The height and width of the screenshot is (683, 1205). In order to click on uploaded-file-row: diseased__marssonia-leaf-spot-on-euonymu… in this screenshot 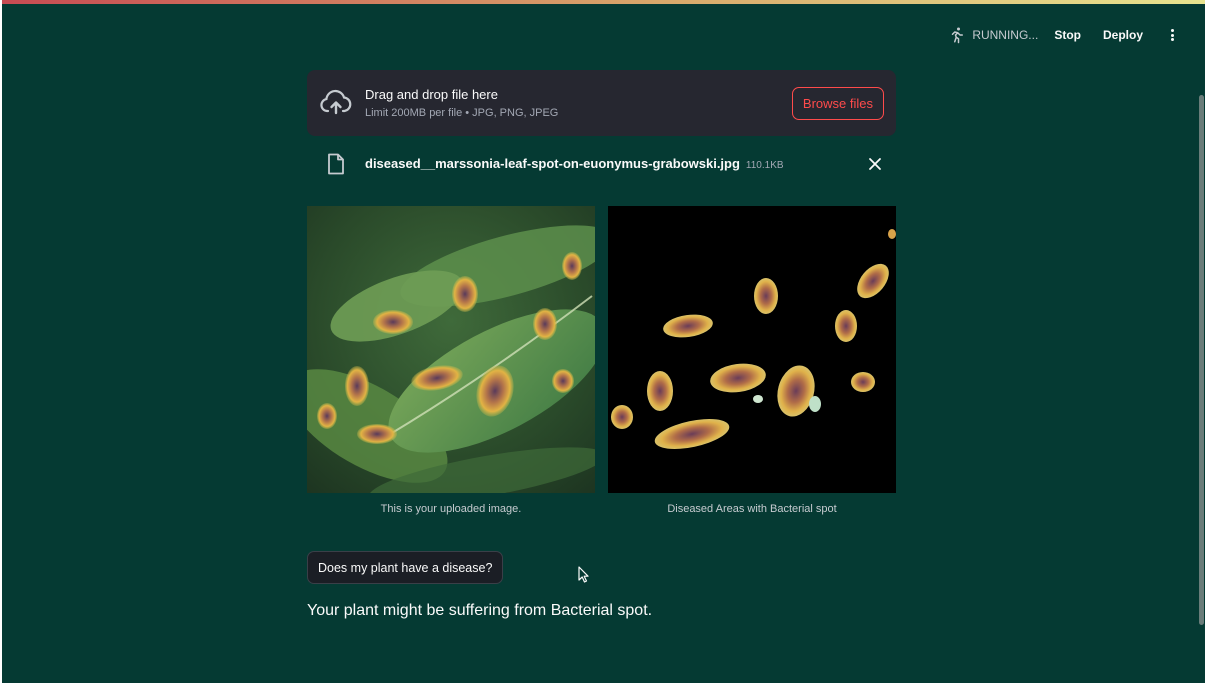, I will do `click(601, 164)`.